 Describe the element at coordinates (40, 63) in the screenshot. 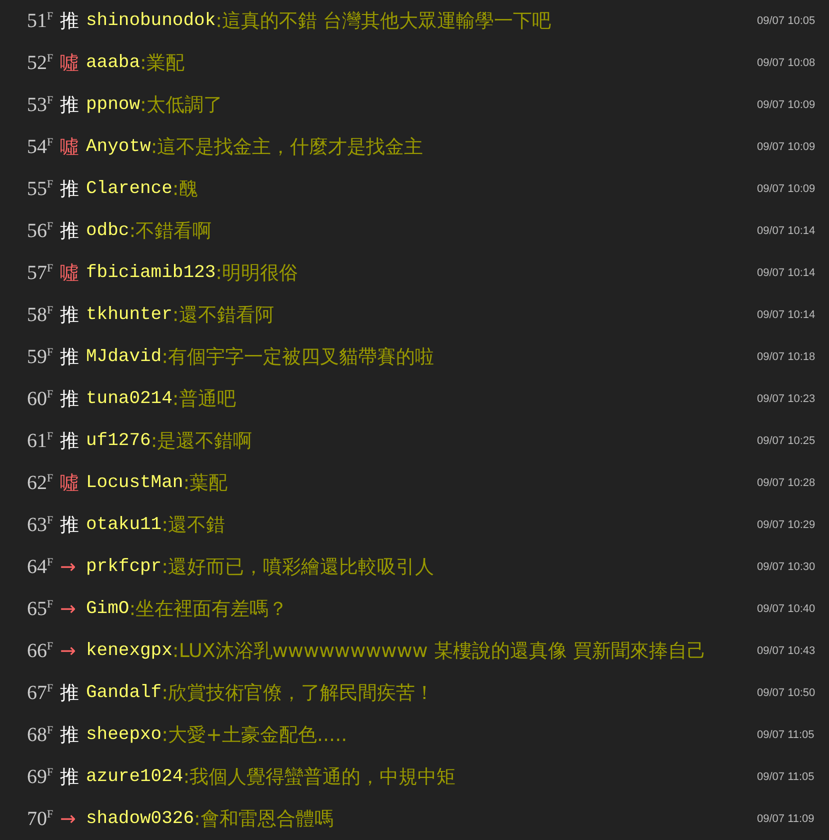

I see `floor-number: 52$^{F}$` at that location.